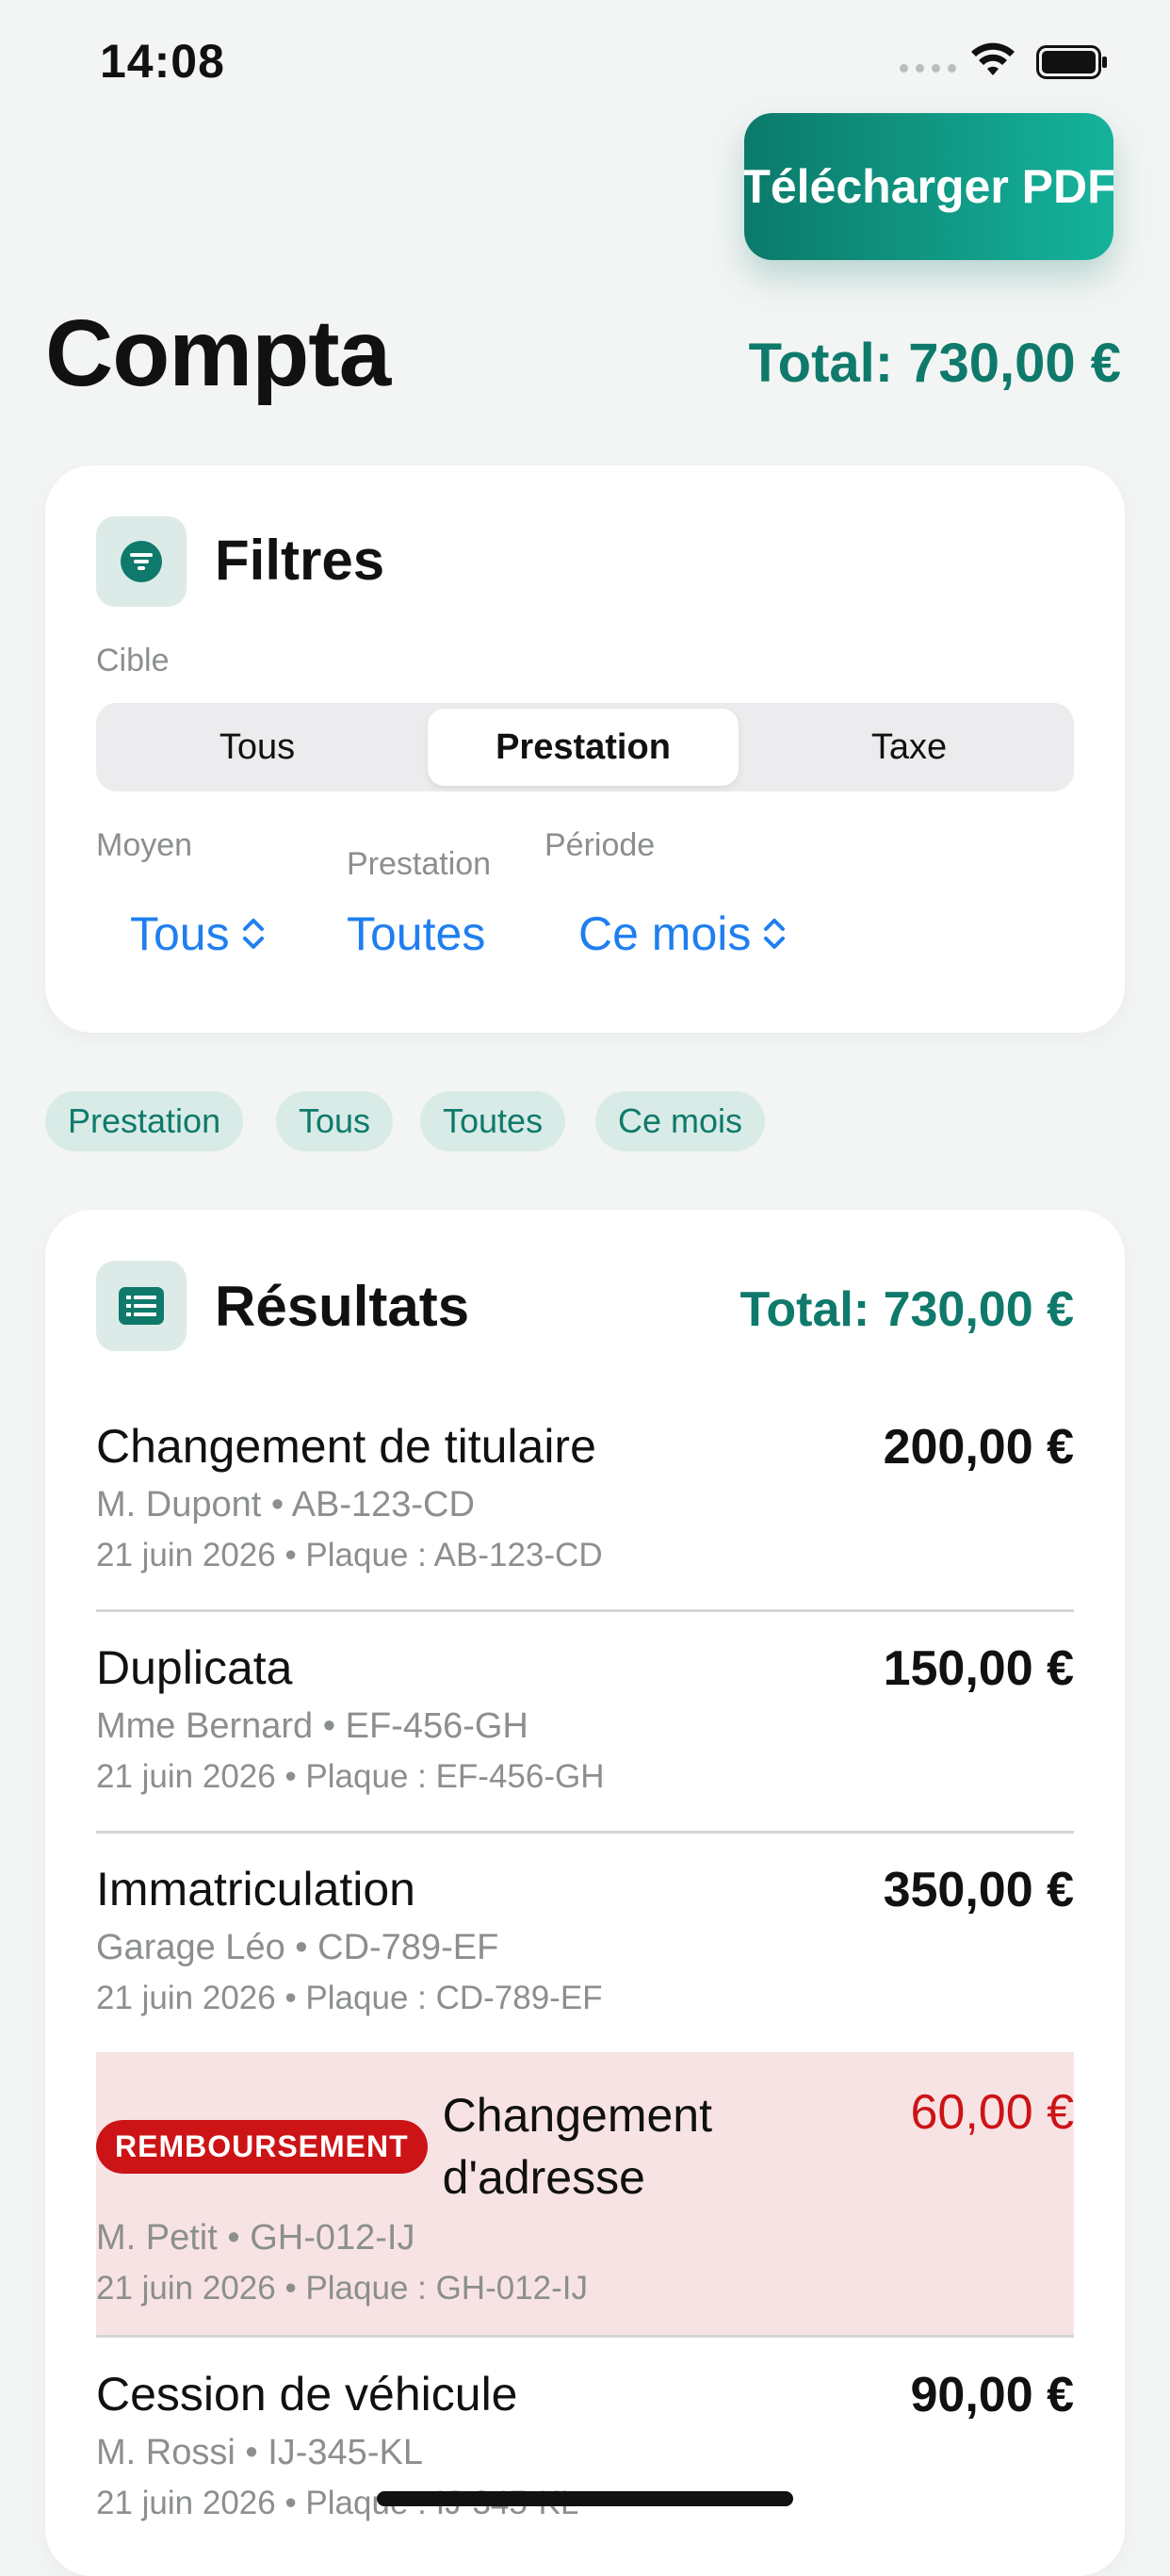 The image size is (1170, 2576). Describe the element at coordinates (909, 747) in the screenshot. I see `segment-taxe: Taxe` at that location.